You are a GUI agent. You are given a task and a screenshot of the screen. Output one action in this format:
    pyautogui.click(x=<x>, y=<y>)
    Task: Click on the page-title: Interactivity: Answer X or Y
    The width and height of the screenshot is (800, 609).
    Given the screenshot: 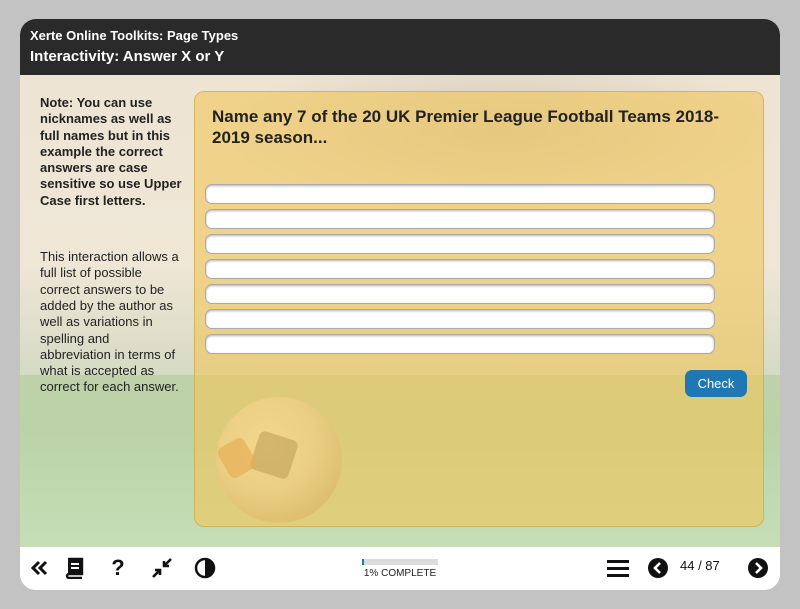 What is the action you would take?
    pyautogui.click(x=127, y=56)
    